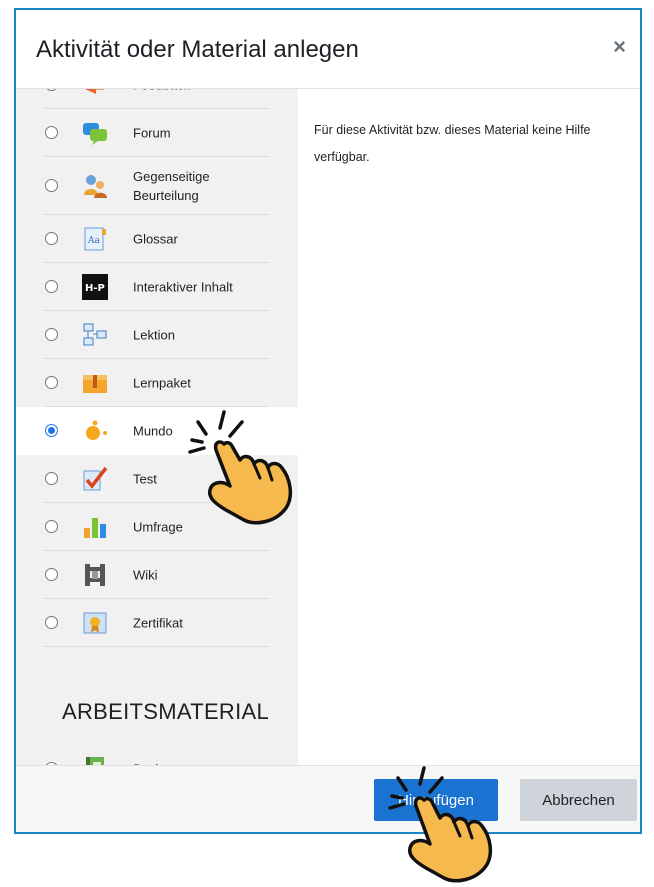  What do you see at coordinates (145, 575) in the screenshot?
I see `activity-label: Wiki` at bounding box center [145, 575].